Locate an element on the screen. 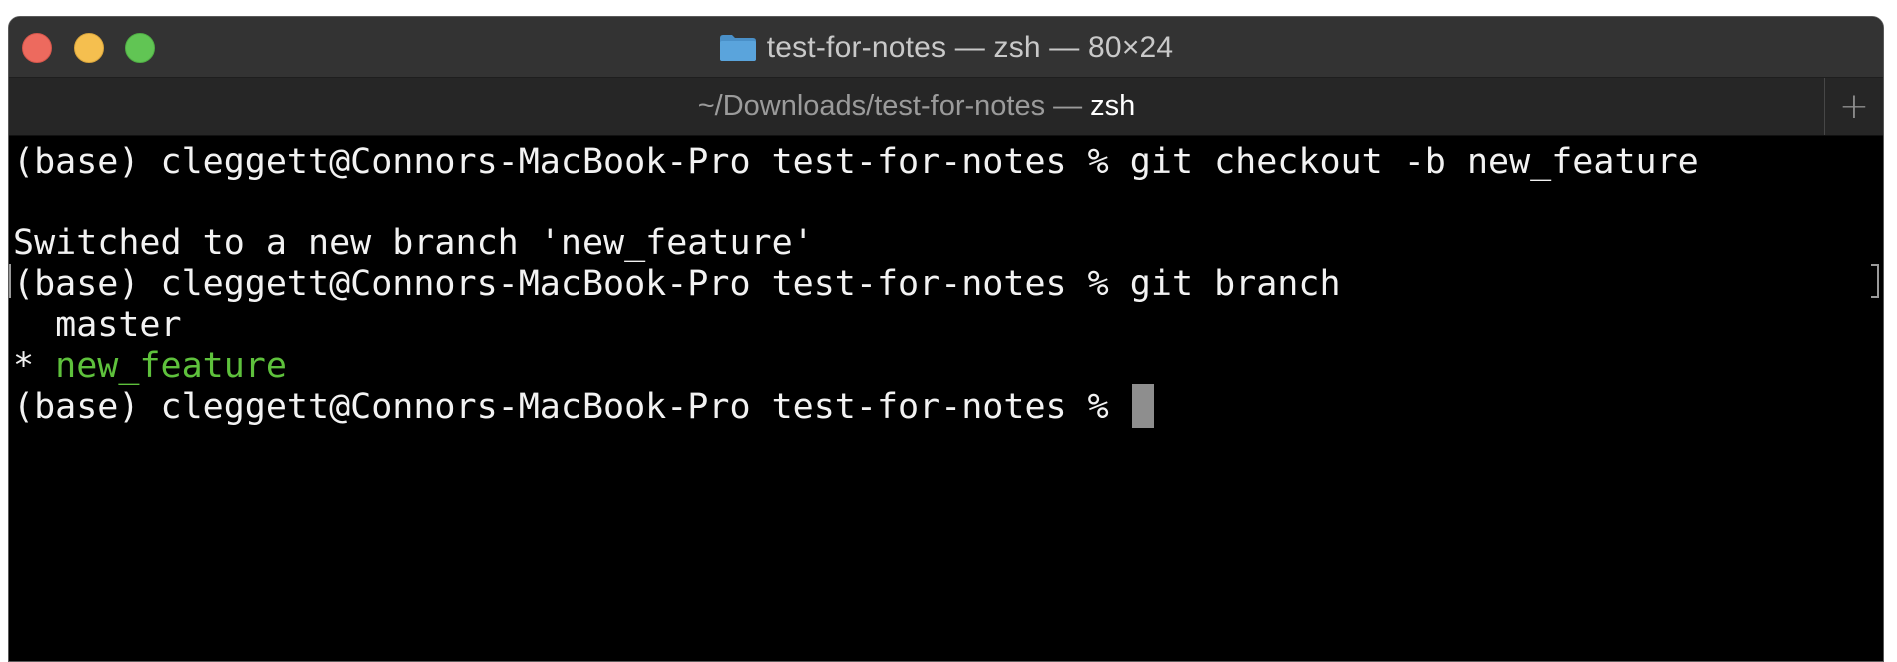 Image resolution: width=1897 pixels, height=662 pixels. current-branch-name: new_feature is located at coordinates (171, 366).